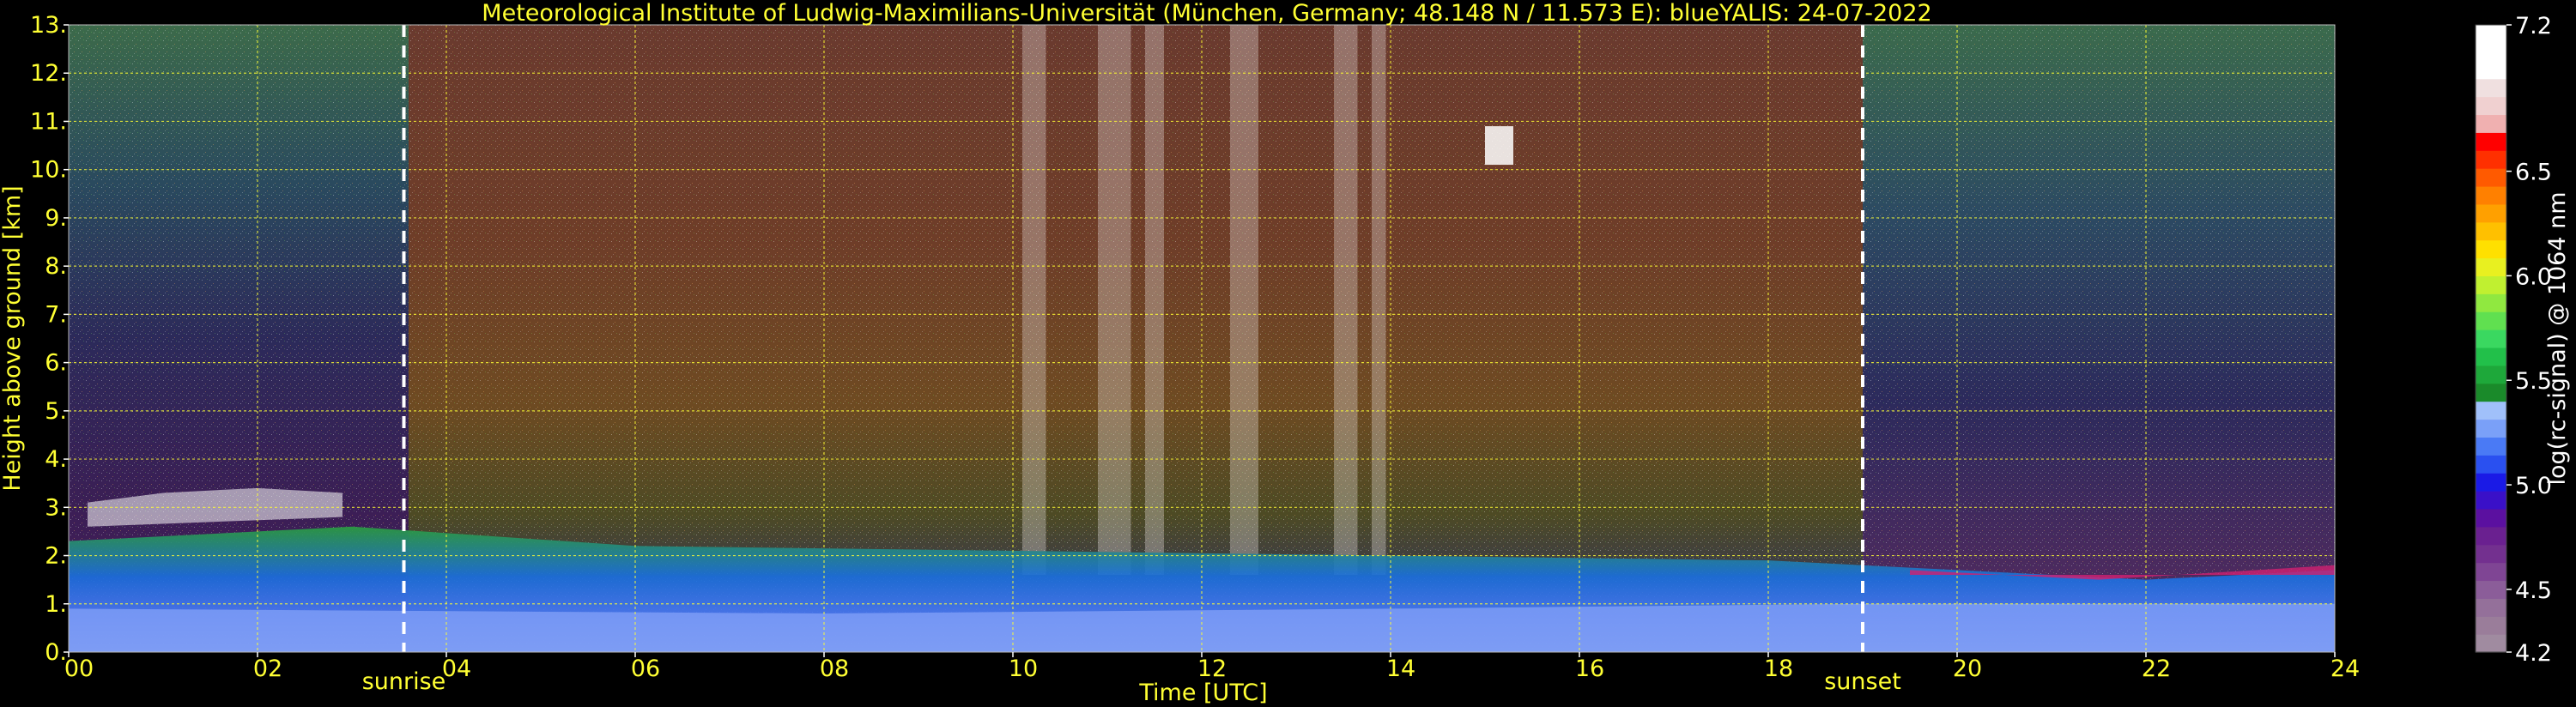 The height and width of the screenshot is (707, 2576). Describe the element at coordinates (645, 669) in the screenshot. I see `x-tick-label: 06` at that location.